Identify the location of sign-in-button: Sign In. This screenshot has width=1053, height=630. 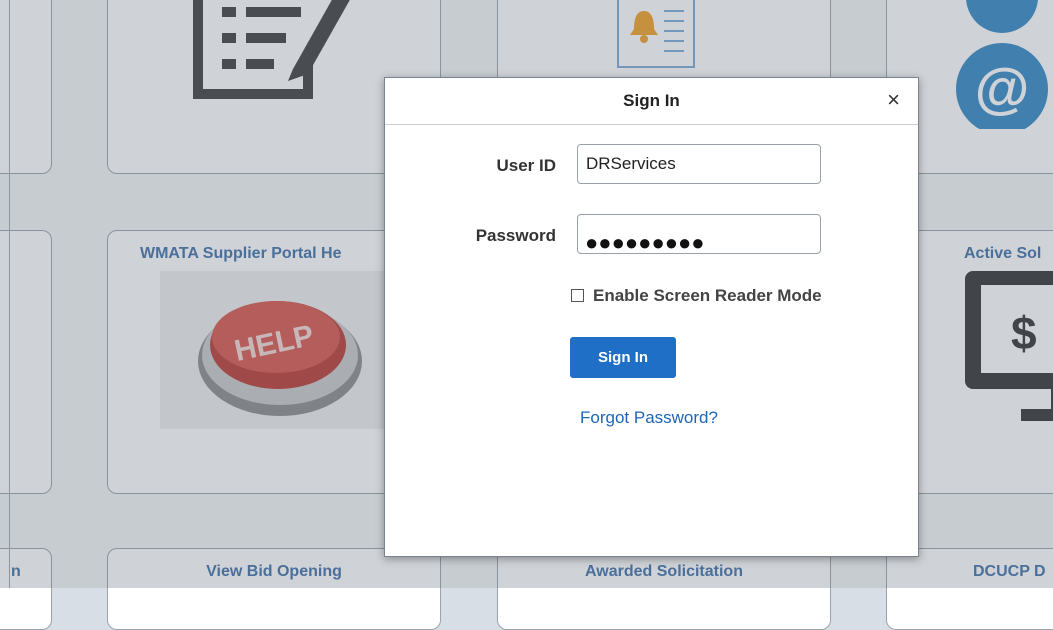
(623, 357).